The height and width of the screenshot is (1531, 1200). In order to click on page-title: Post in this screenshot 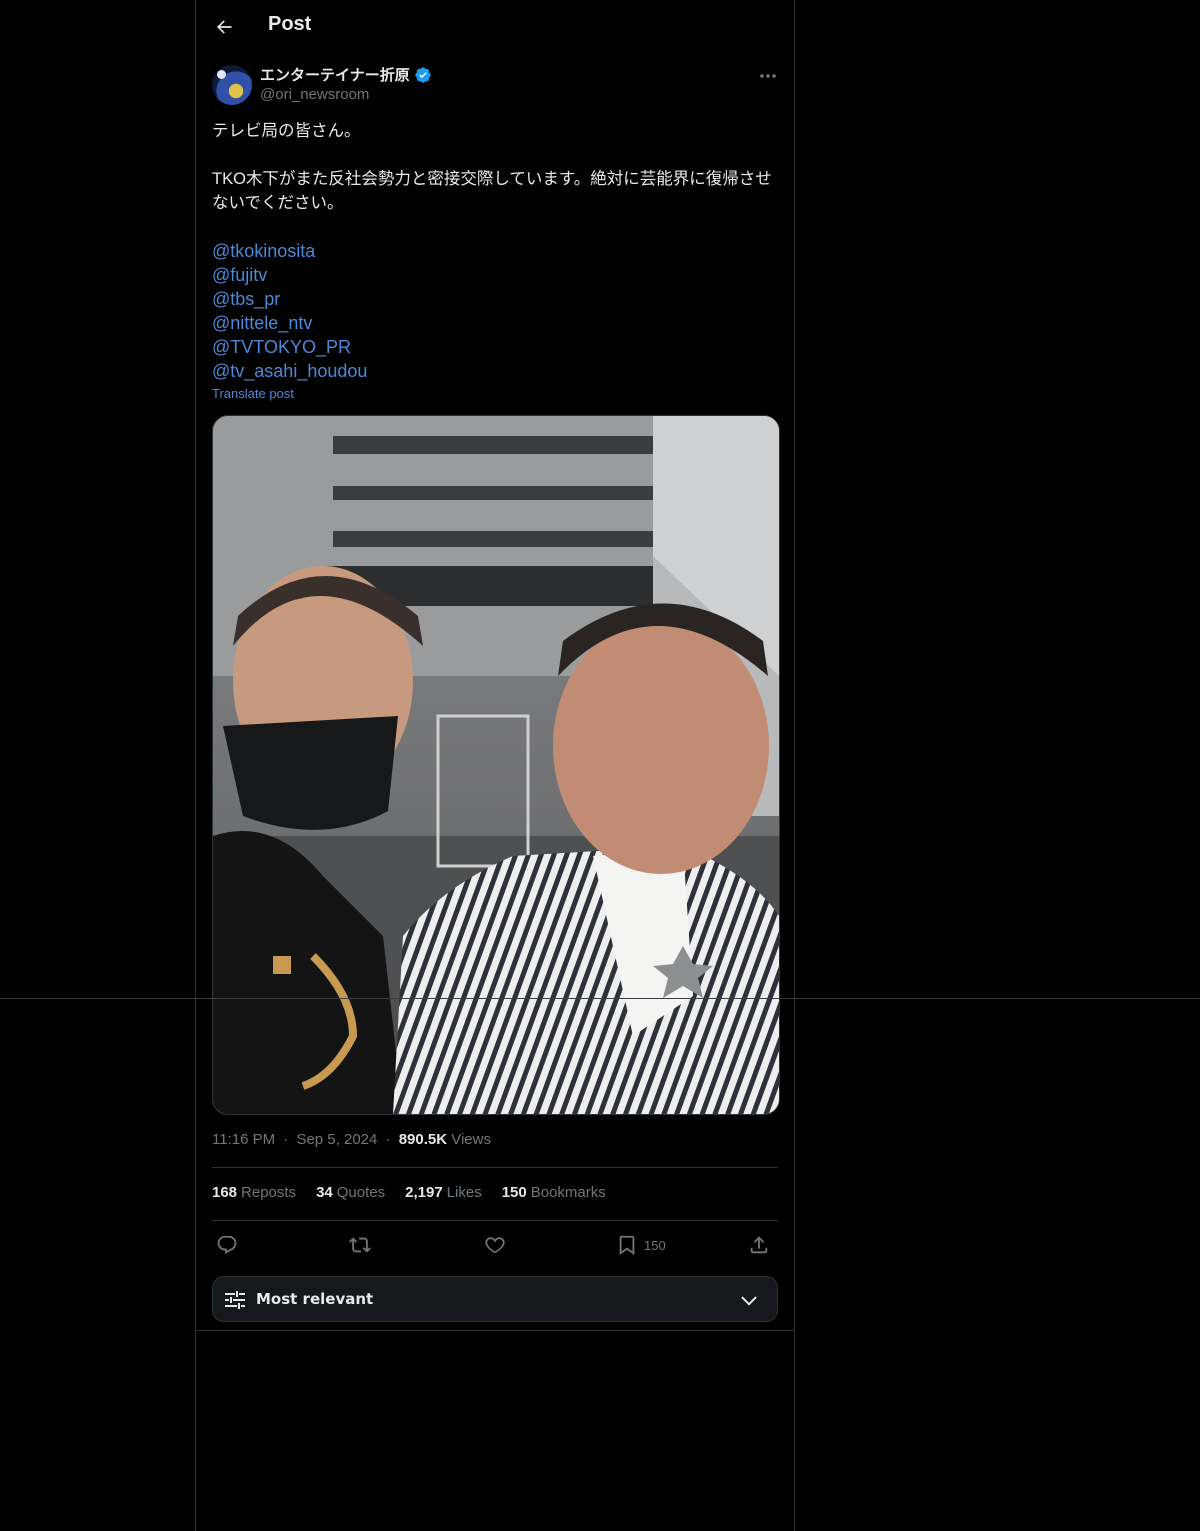, I will do `click(290, 24)`.